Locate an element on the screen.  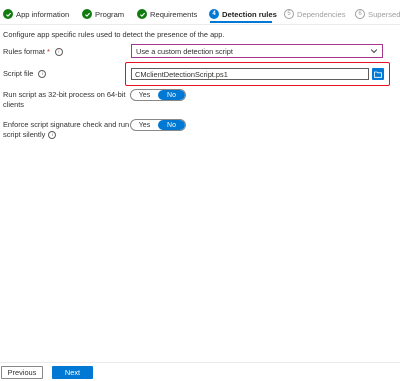
step-app-information: App information is located at coordinates (36, 14).